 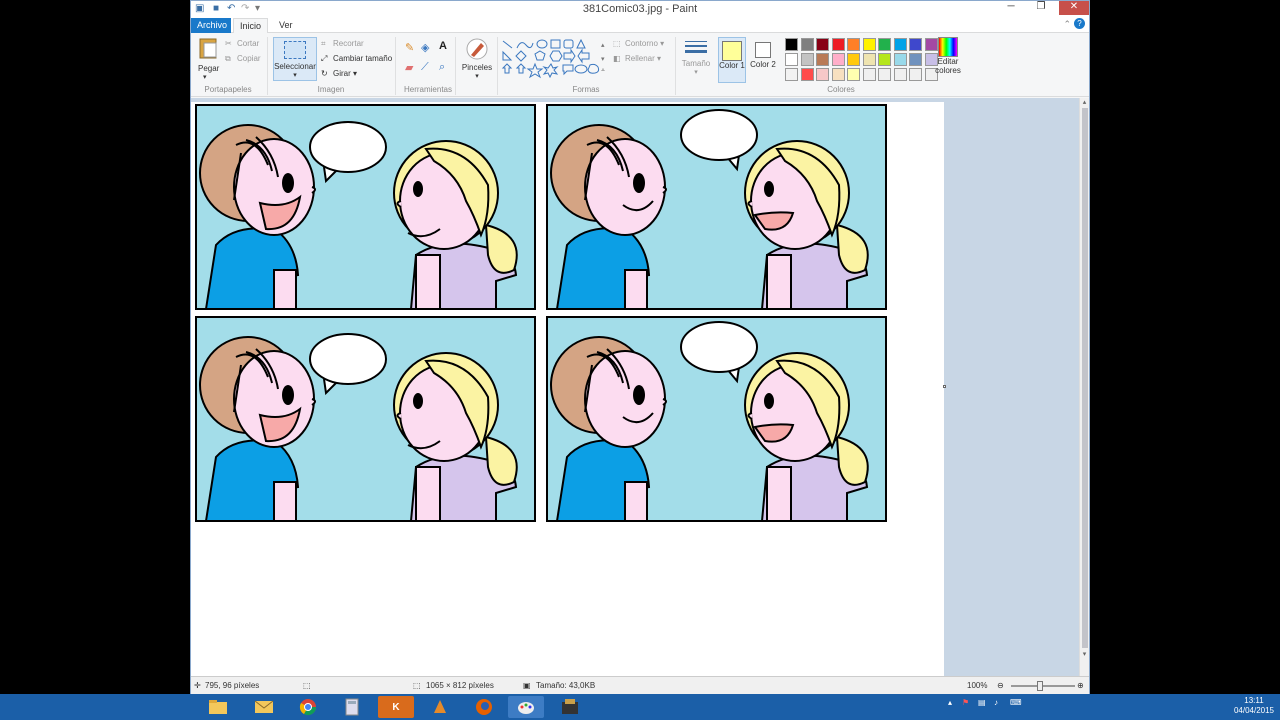 I want to click on app-button, so click(x=440, y=707).